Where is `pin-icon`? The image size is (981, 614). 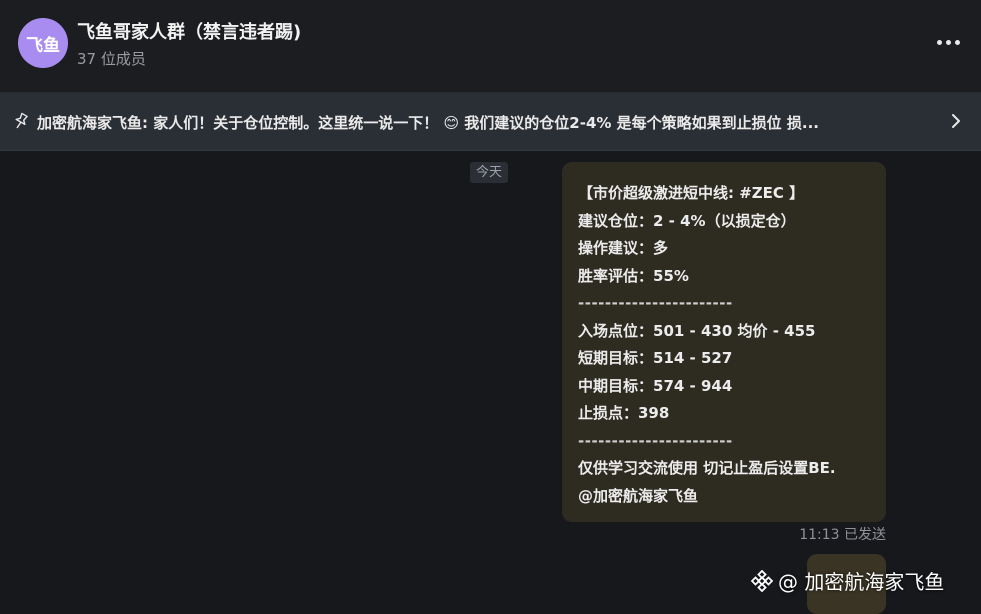 pin-icon is located at coordinates (21, 120).